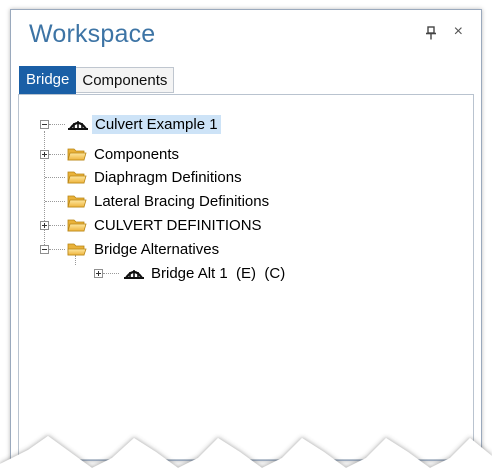 The image size is (492, 472). What do you see at coordinates (431, 33) in the screenshot?
I see `pin-icon` at bounding box center [431, 33].